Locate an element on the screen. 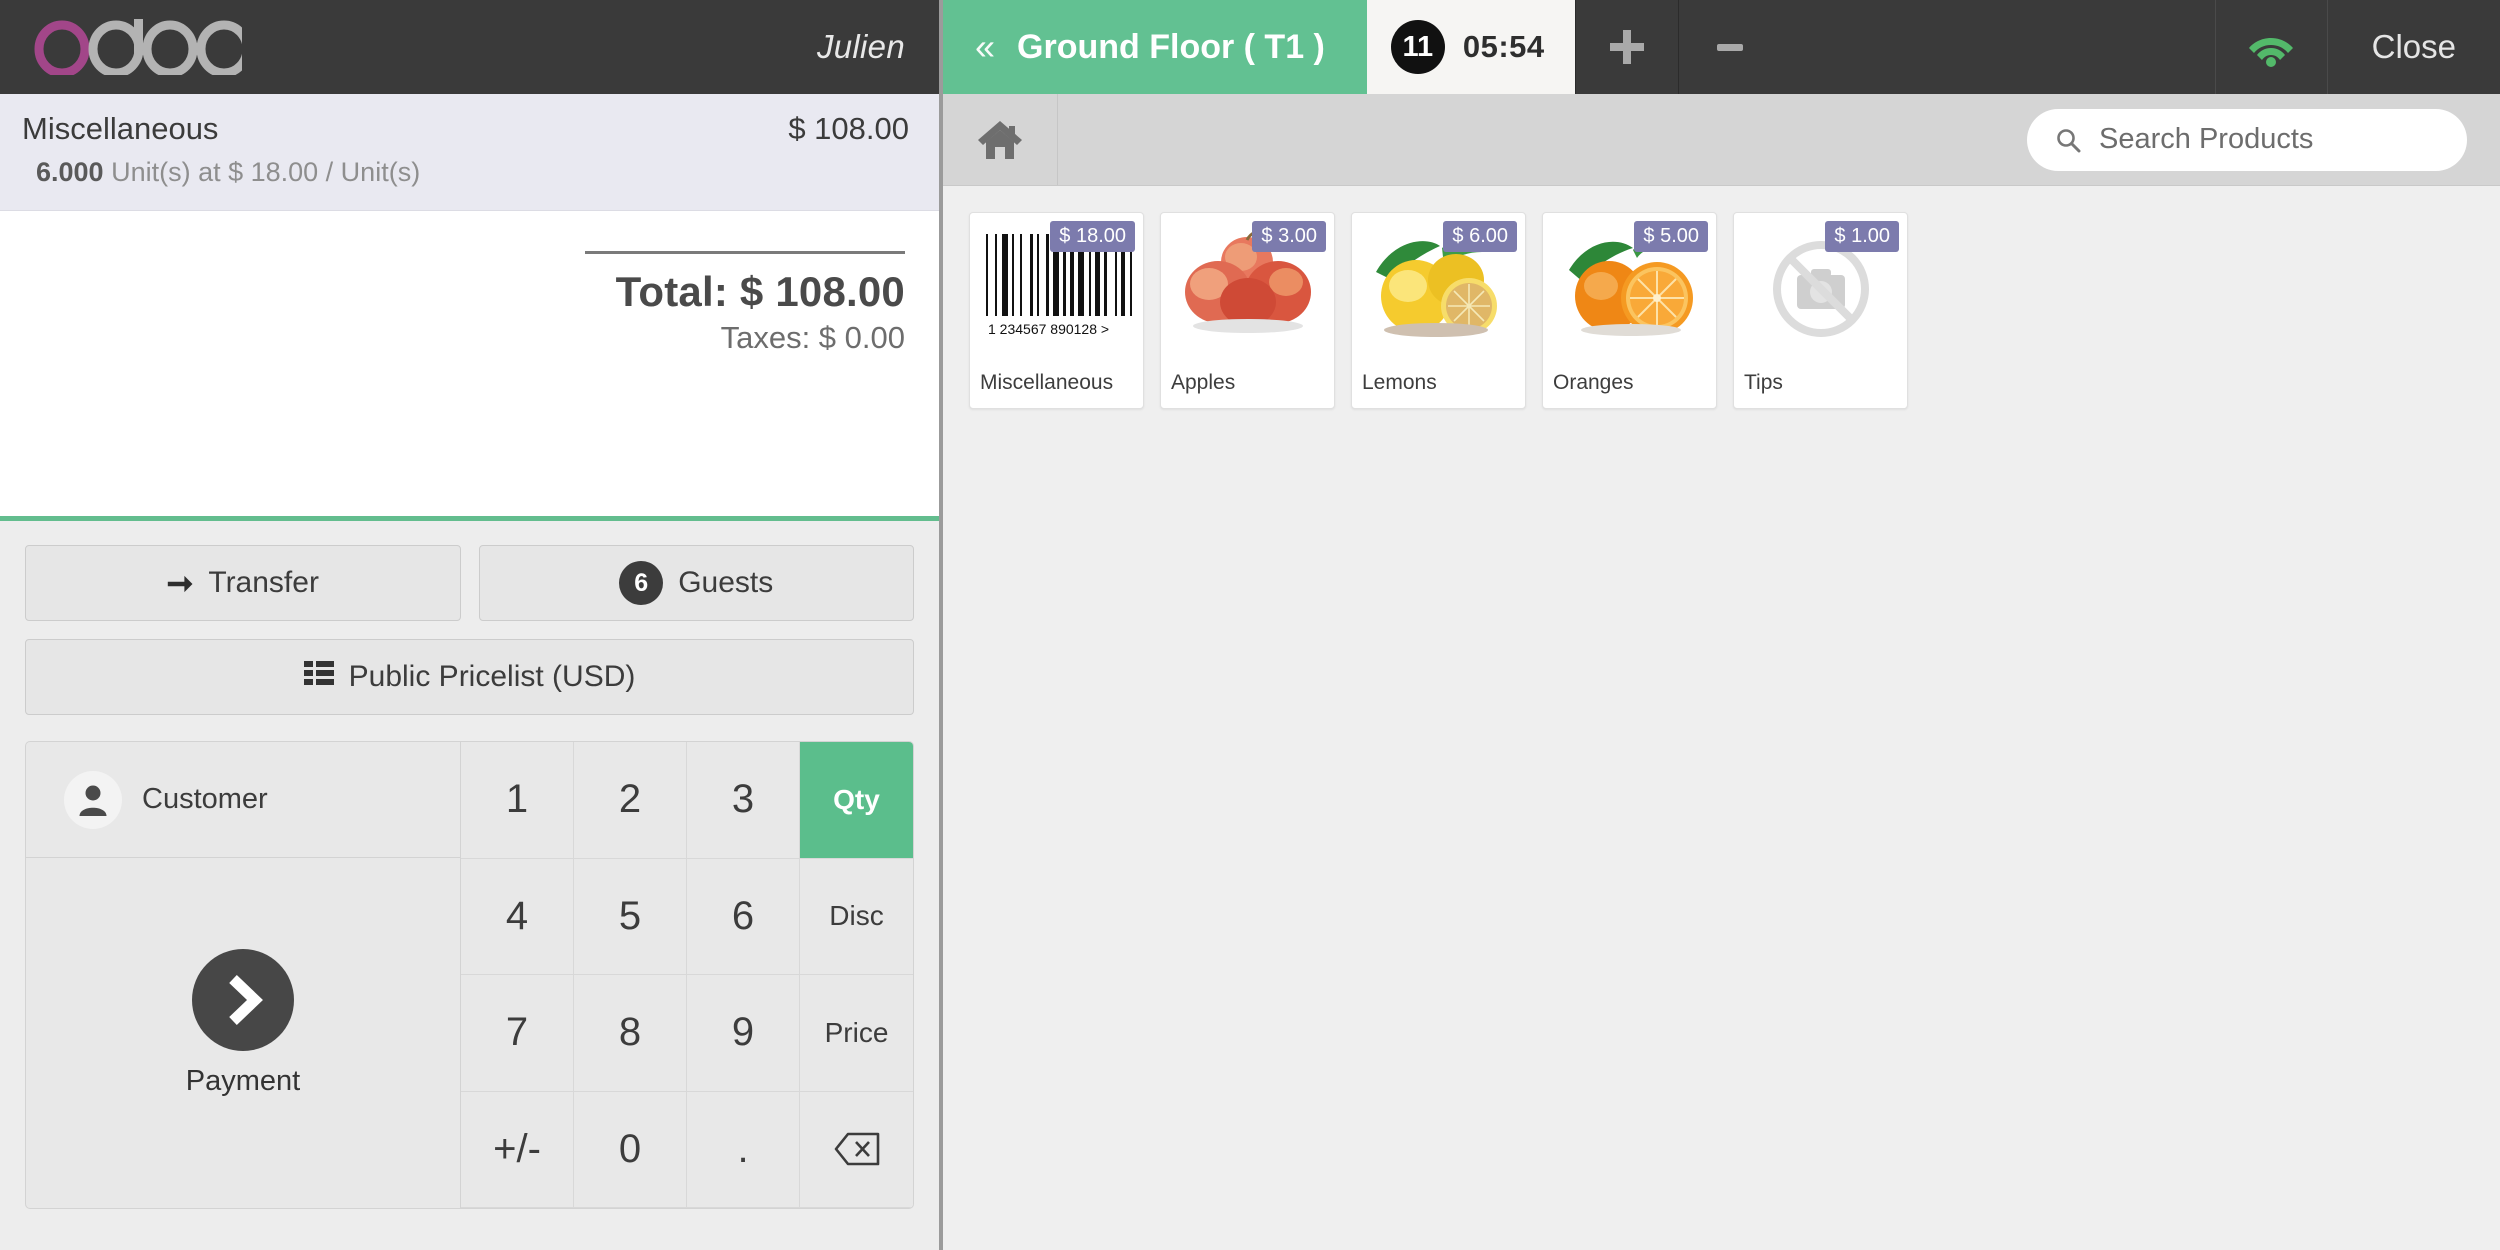 The width and height of the screenshot is (2500, 1250). top-navbar: « Ground Floor ( T1 ) 11 05:54 Close is located at coordinates (1721, 47).